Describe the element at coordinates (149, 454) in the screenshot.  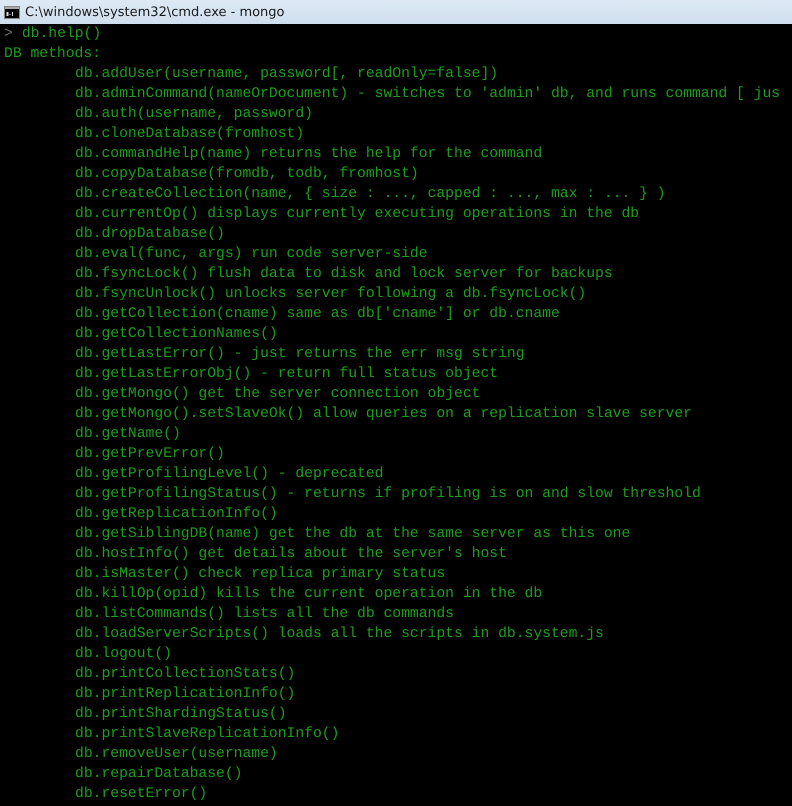
I see `output-line: db.getPrevError()` at that location.